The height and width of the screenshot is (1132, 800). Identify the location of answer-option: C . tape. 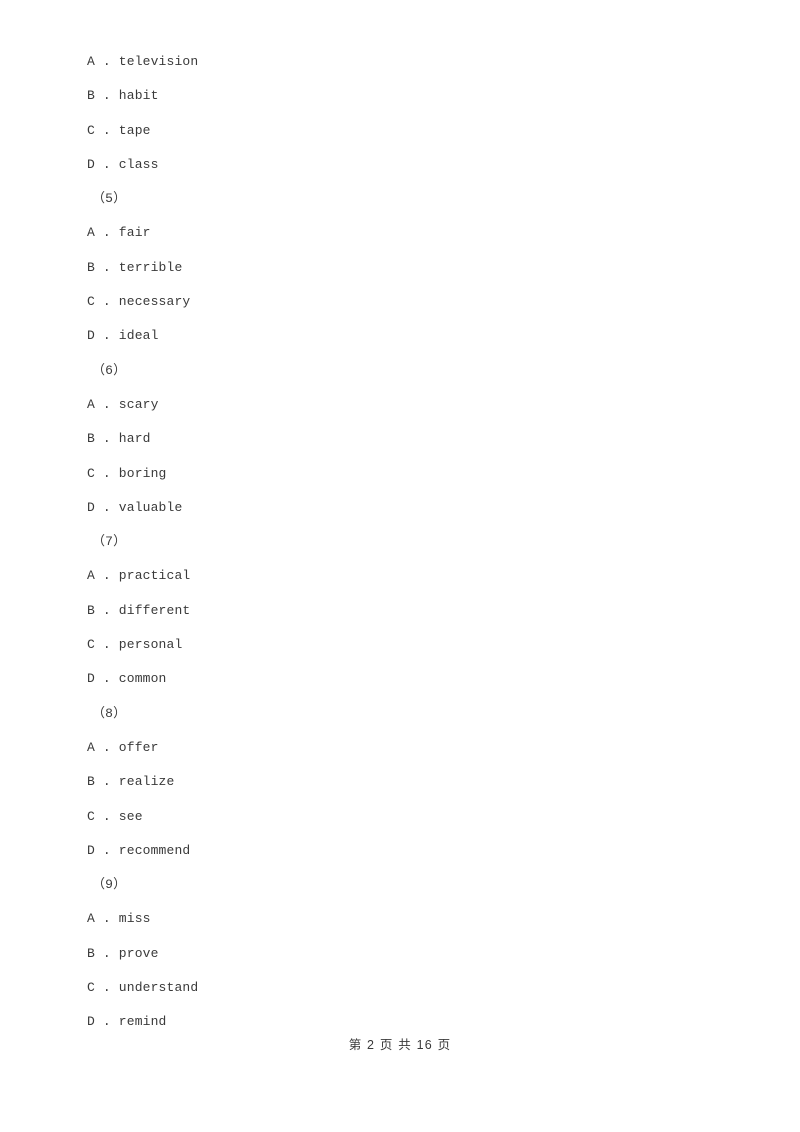
(119, 130).